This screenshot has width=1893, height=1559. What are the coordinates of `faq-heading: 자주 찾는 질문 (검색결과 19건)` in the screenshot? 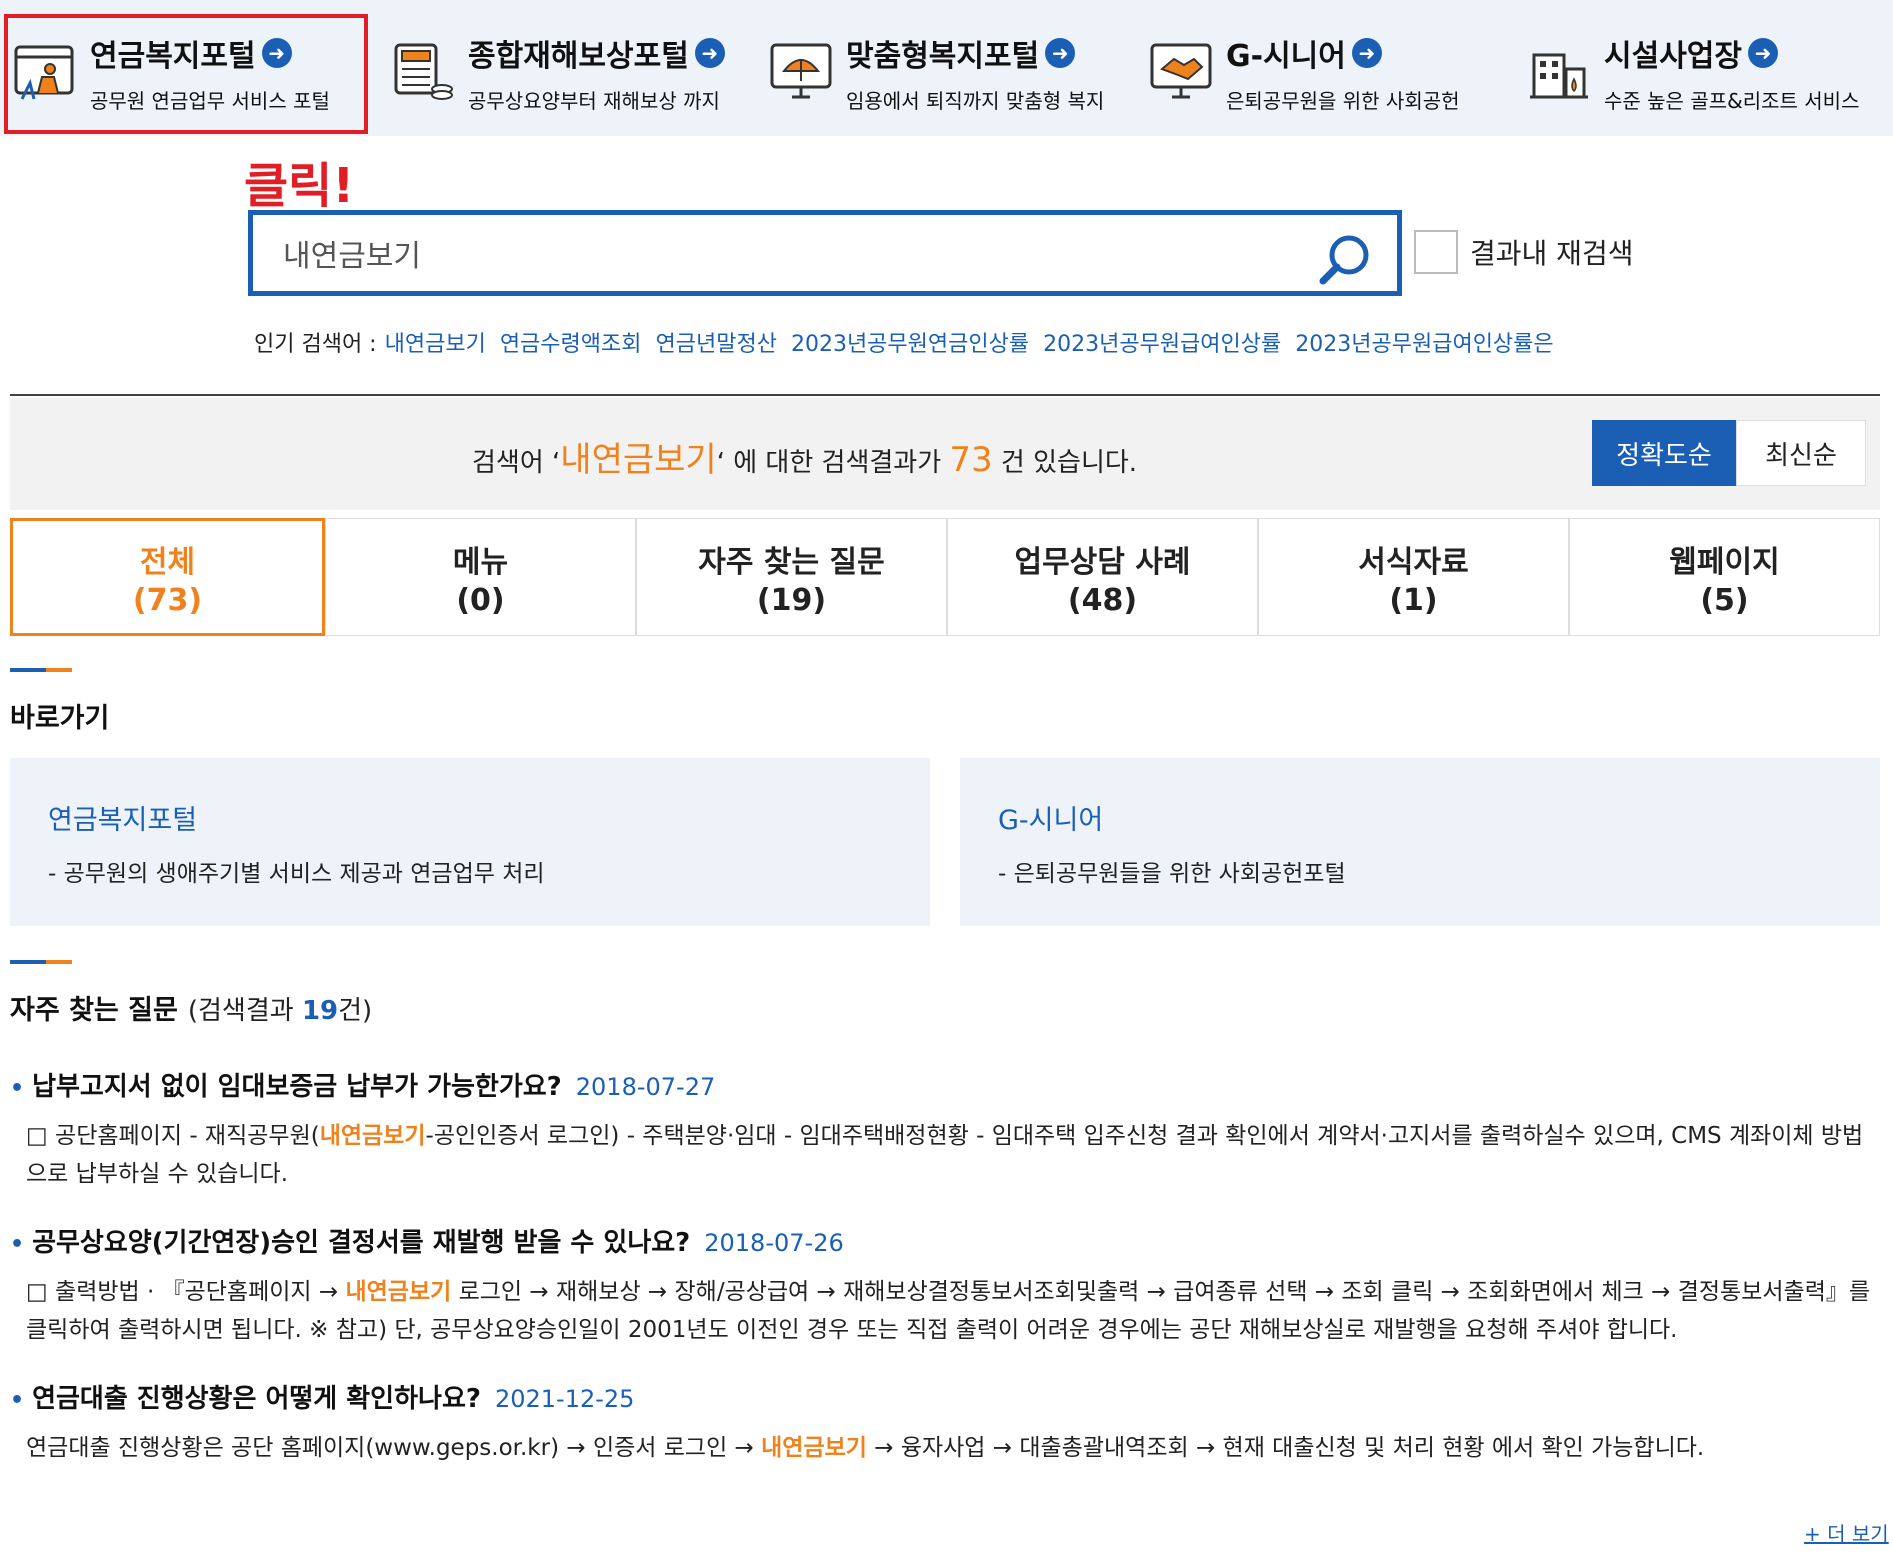 It's located at (191, 1007).